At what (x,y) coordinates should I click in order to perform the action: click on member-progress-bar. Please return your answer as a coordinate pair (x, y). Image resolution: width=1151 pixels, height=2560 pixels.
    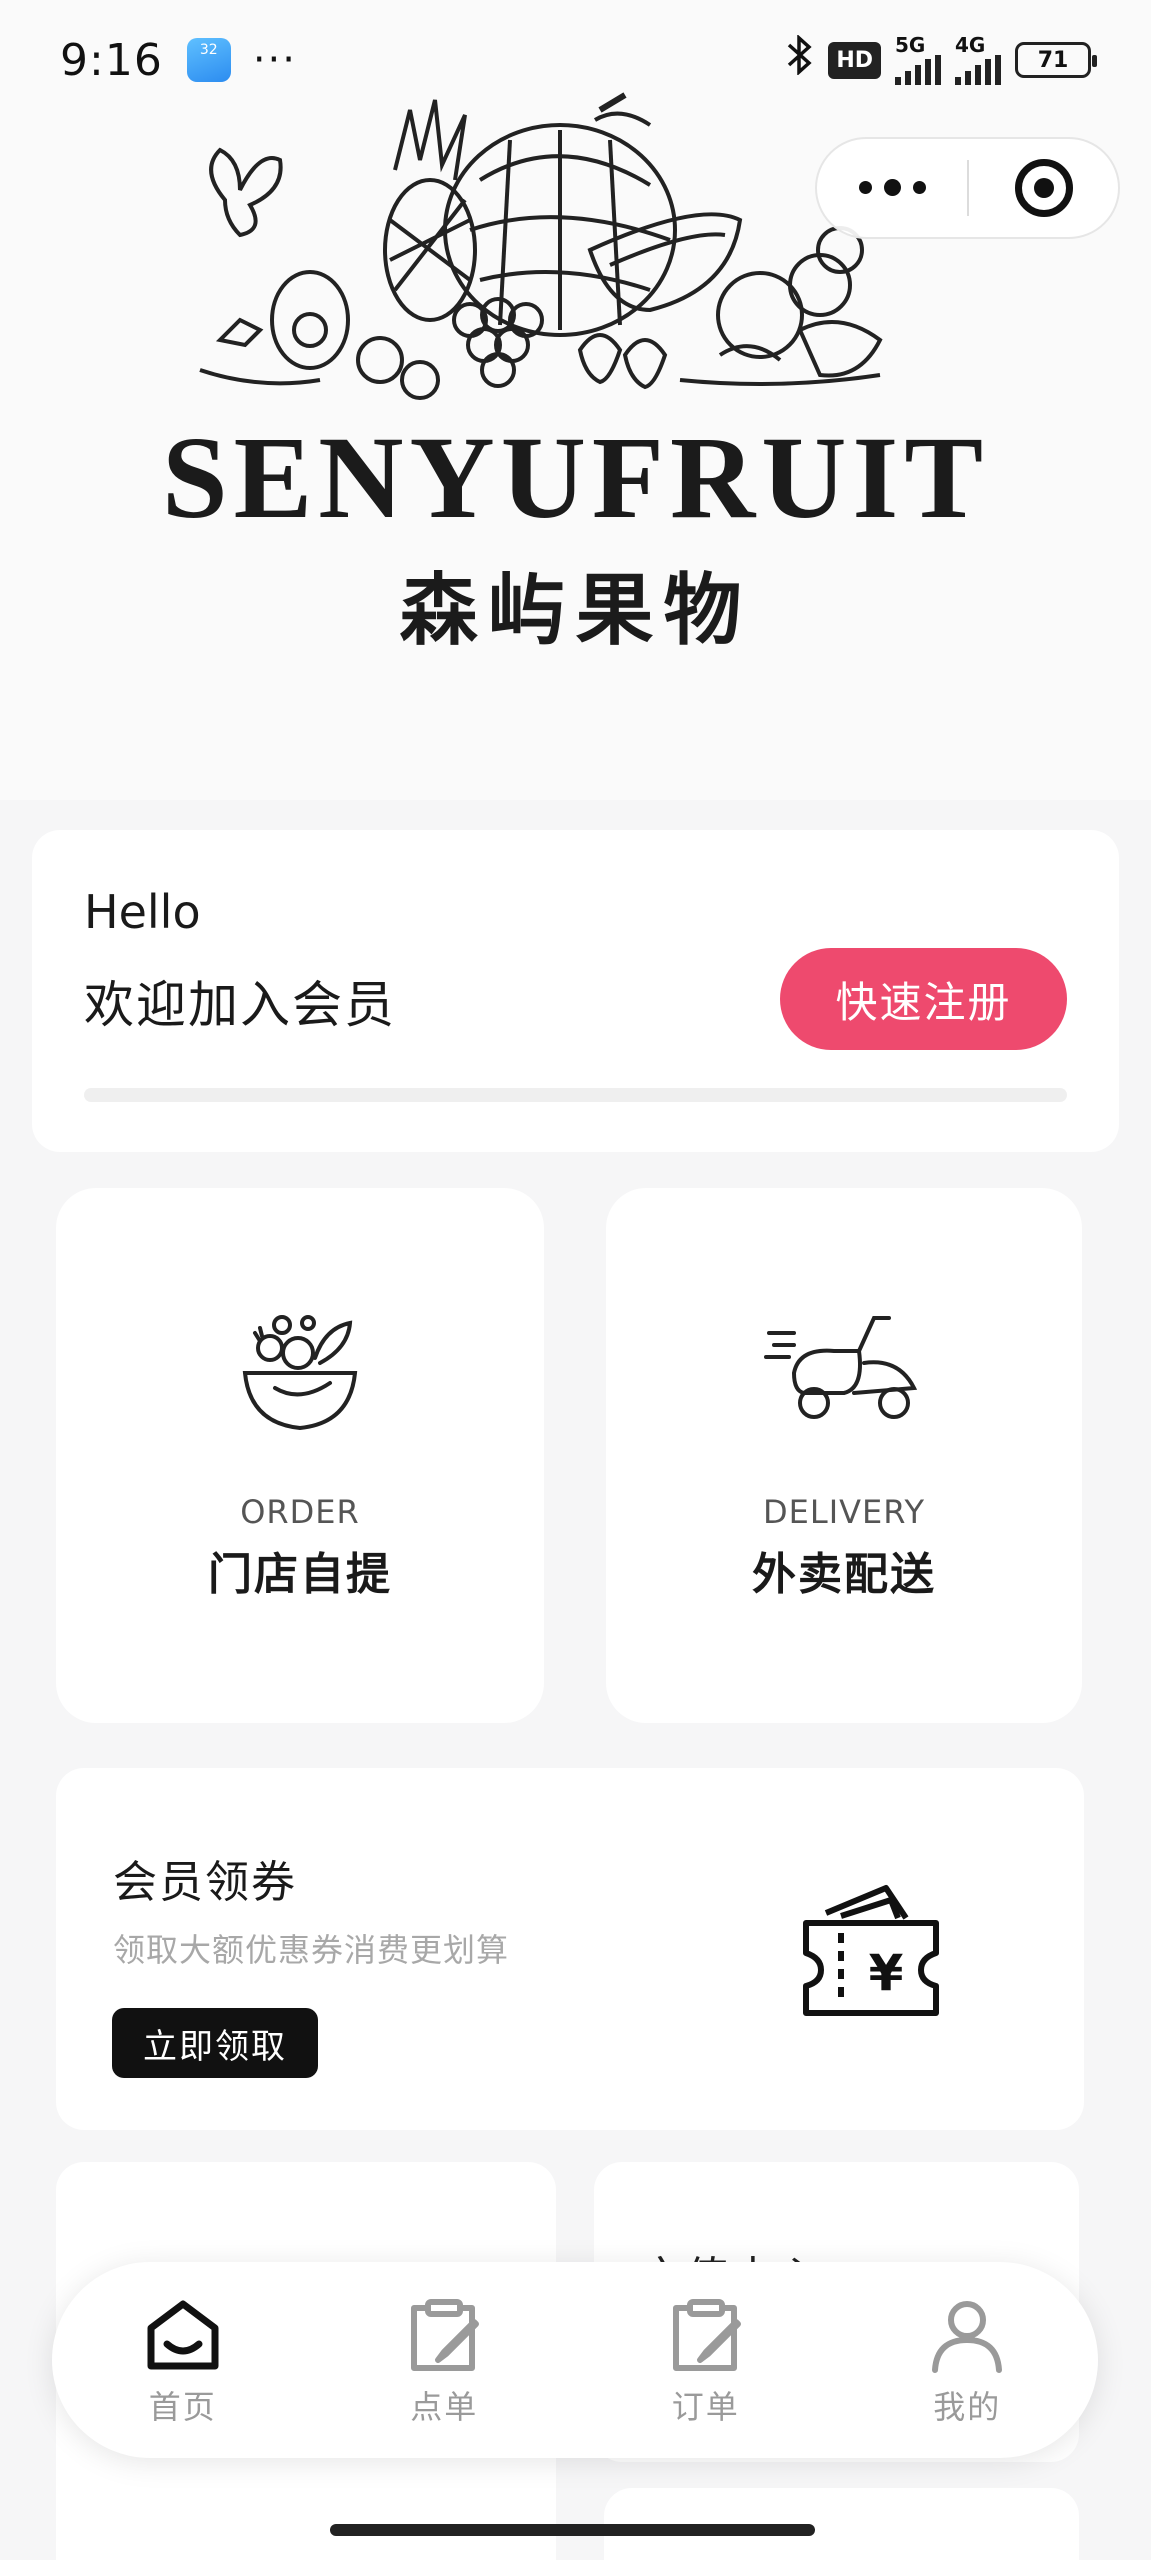
    Looking at the image, I should click on (575, 1095).